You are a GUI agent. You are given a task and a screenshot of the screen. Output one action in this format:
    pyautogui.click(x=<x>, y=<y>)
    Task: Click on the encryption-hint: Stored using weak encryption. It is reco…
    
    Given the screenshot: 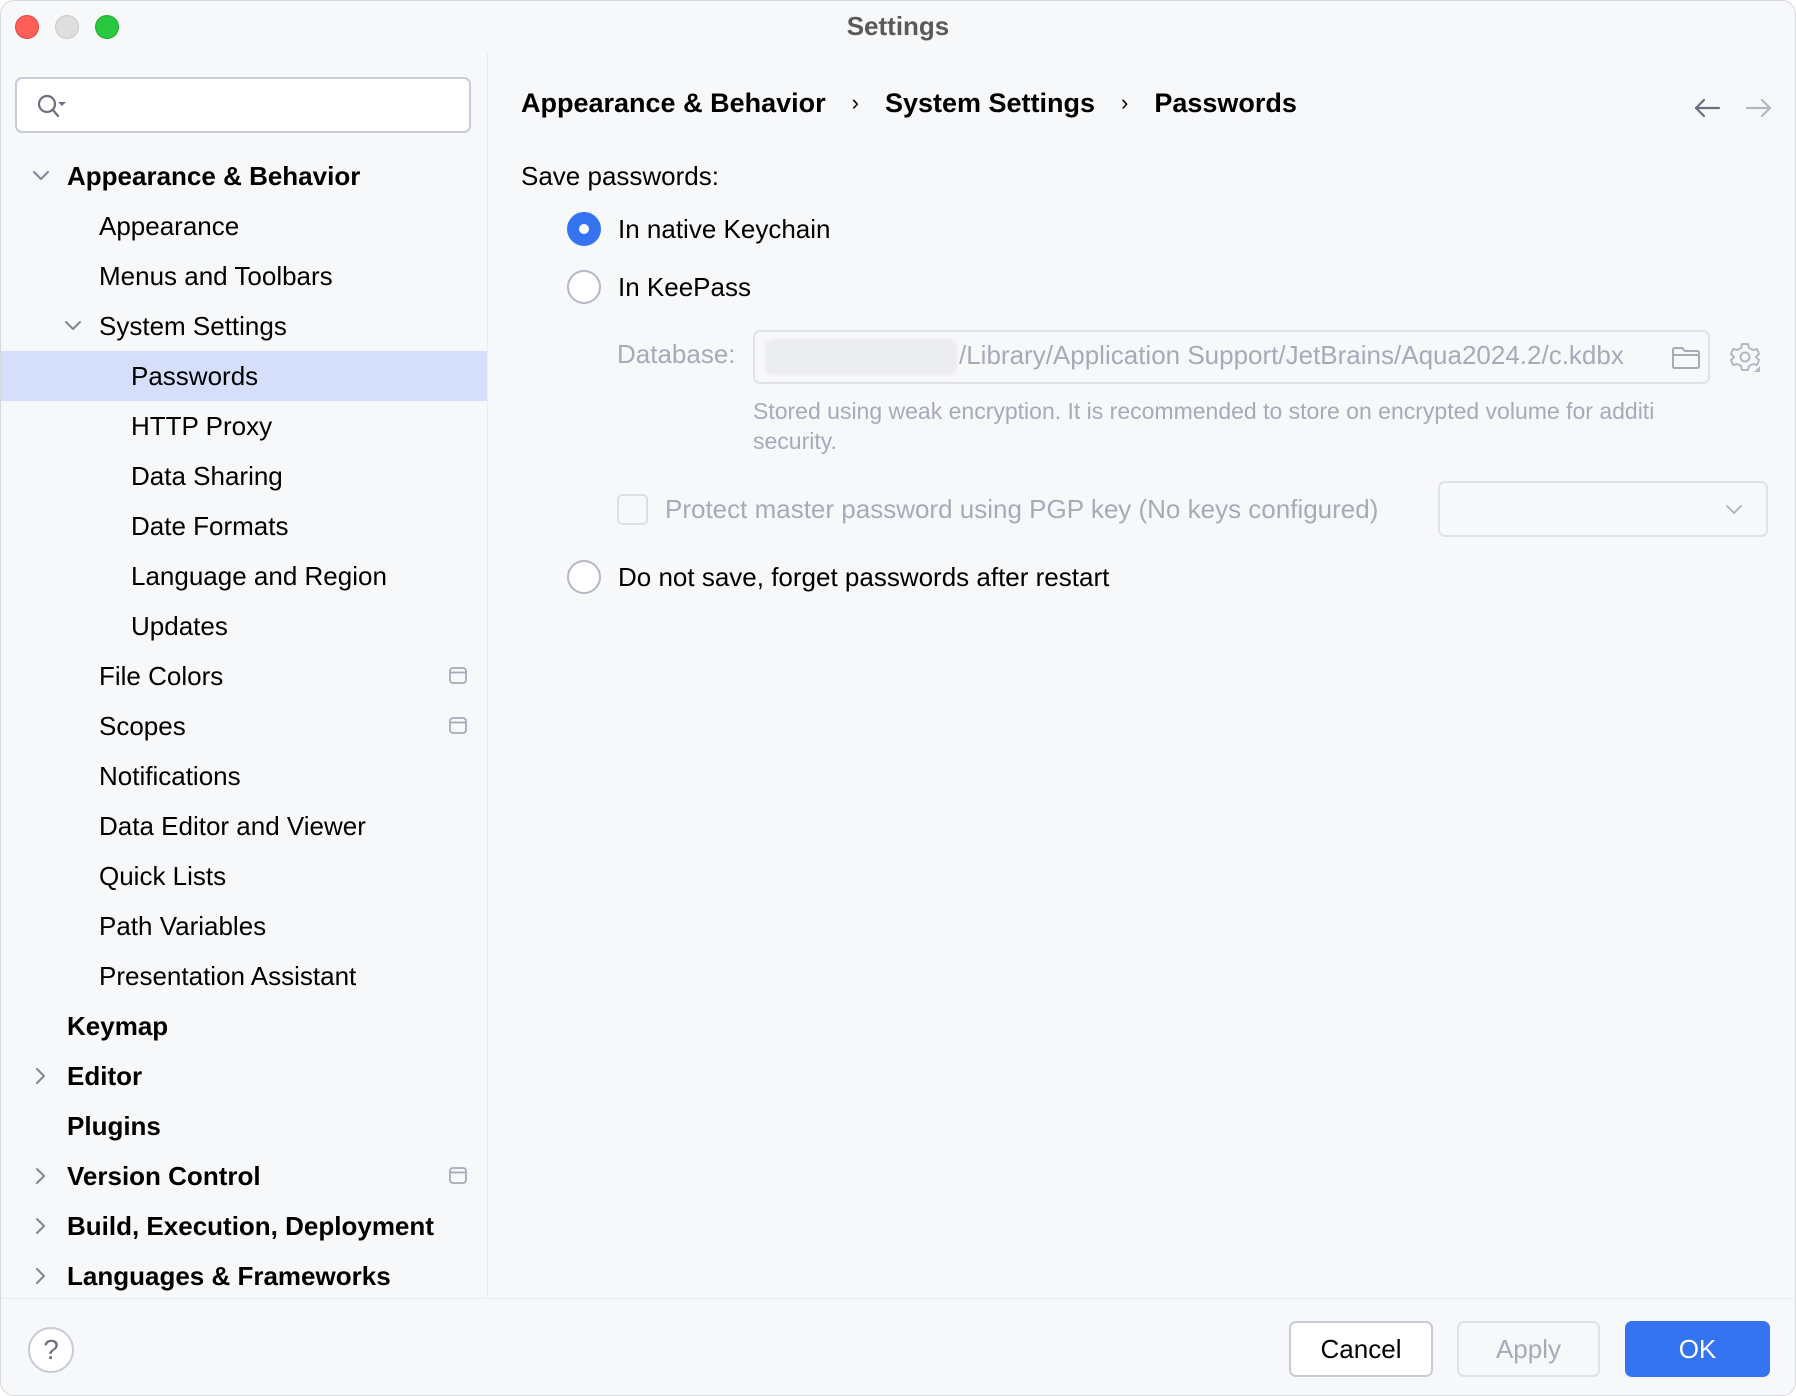 What is the action you would take?
    pyautogui.click(x=1273, y=428)
    